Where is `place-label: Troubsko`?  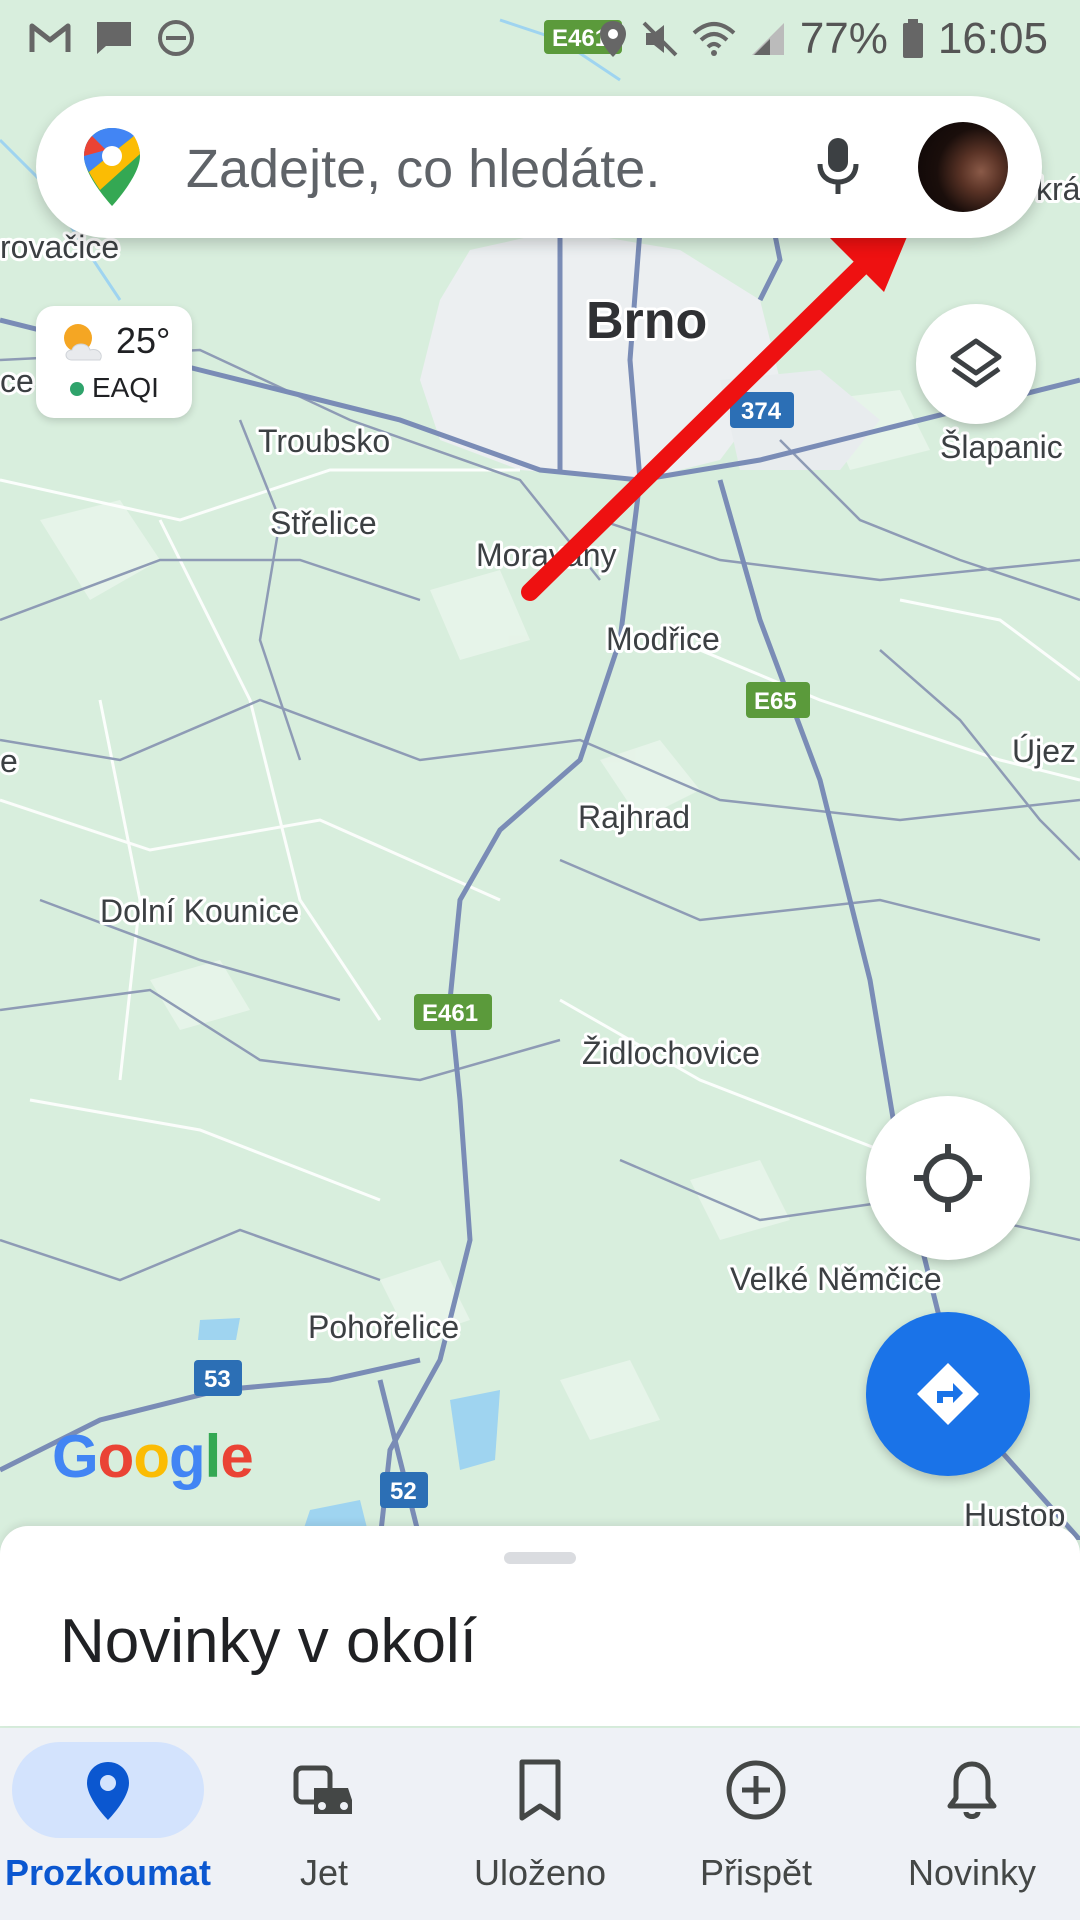 place-label: Troubsko is located at coordinates (324, 441).